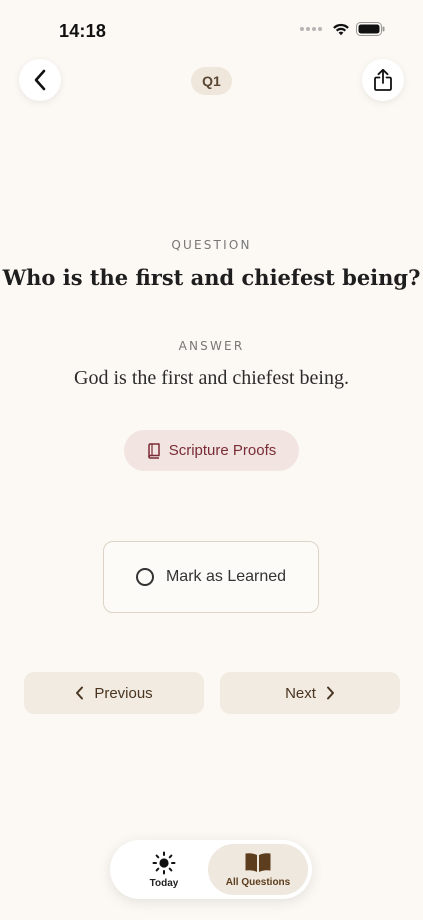  What do you see at coordinates (83, 31) in the screenshot?
I see `status-time: 14:18` at bounding box center [83, 31].